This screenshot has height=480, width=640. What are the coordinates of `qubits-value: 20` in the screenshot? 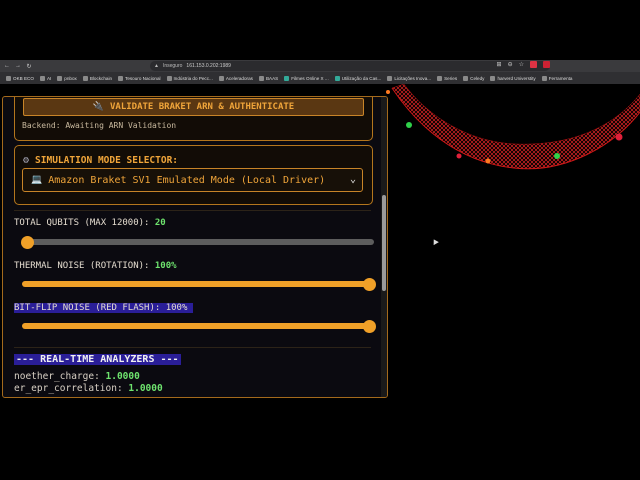 It's located at (160, 223).